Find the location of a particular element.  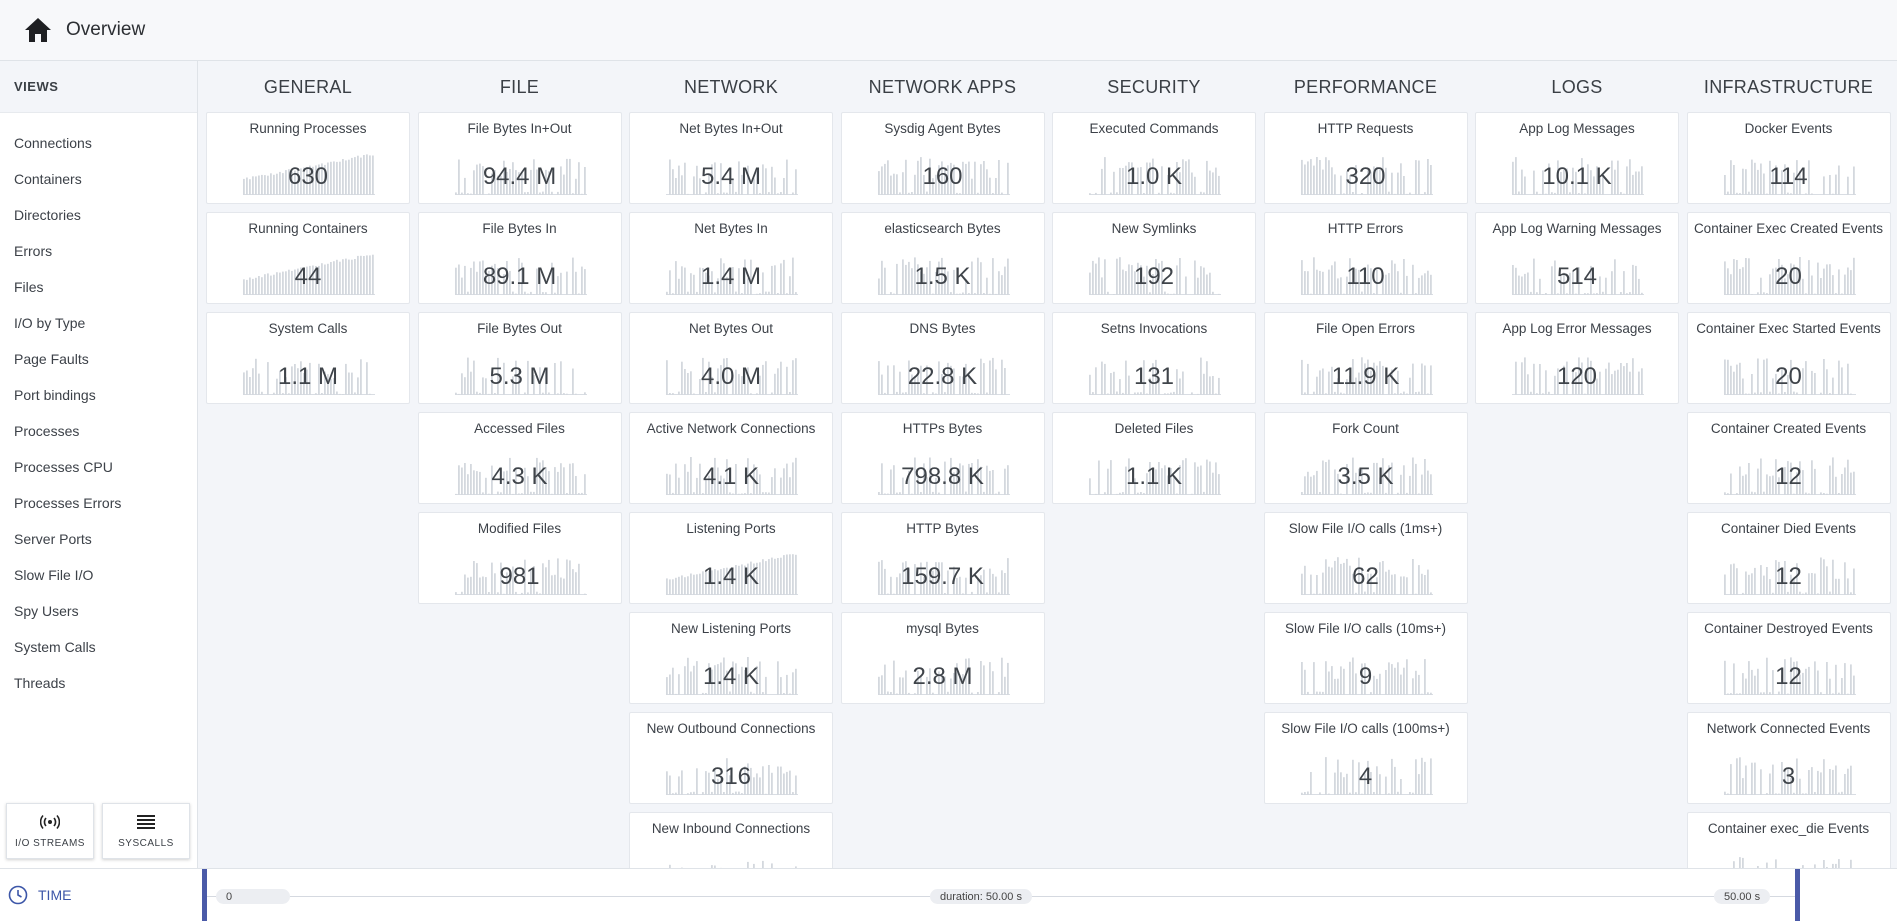

sidebar-item-directories: Directories is located at coordinates (98, 215).